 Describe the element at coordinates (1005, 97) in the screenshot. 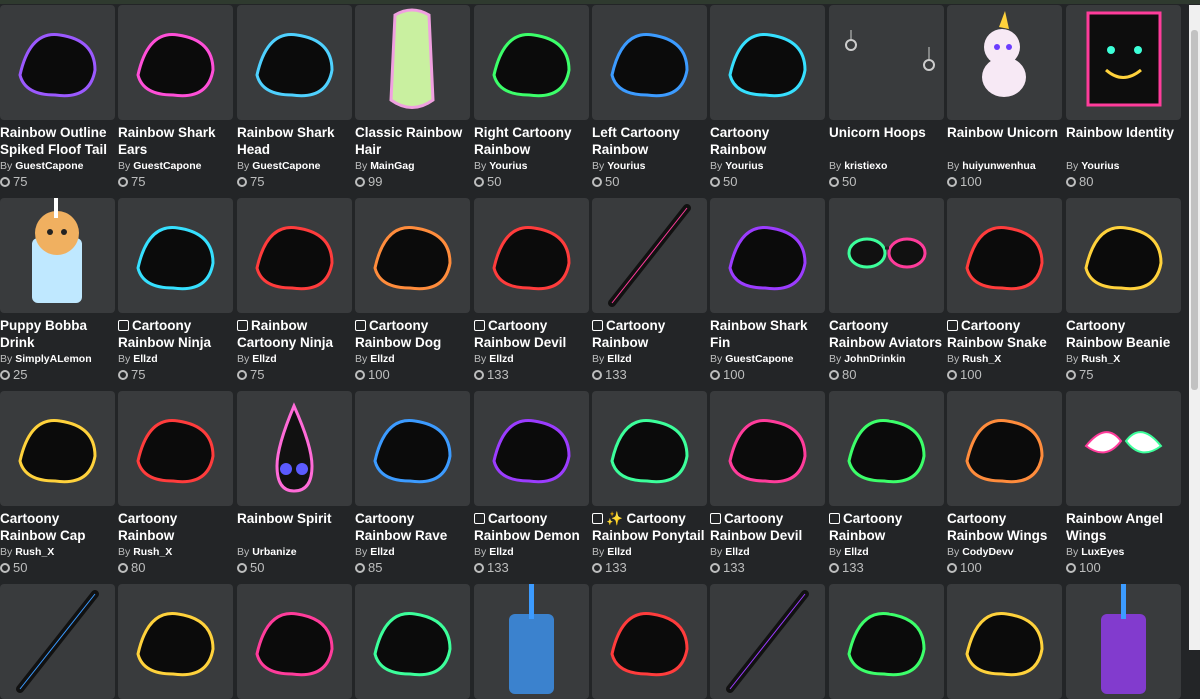

I see `catalog-item-card: Rainbow Unicorn By huiyunwenhua 100` at that location.